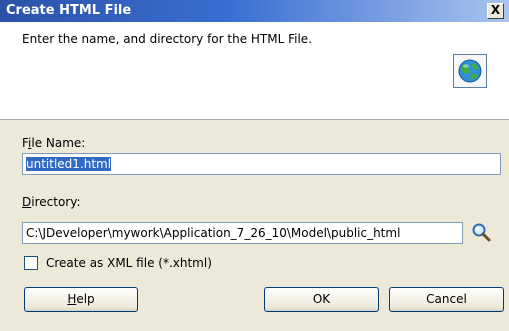  What do you see at coordinates (261, 164) in the screenshot?
I see `file-name-input: untitled1.html` at bounding box center [261, 164].